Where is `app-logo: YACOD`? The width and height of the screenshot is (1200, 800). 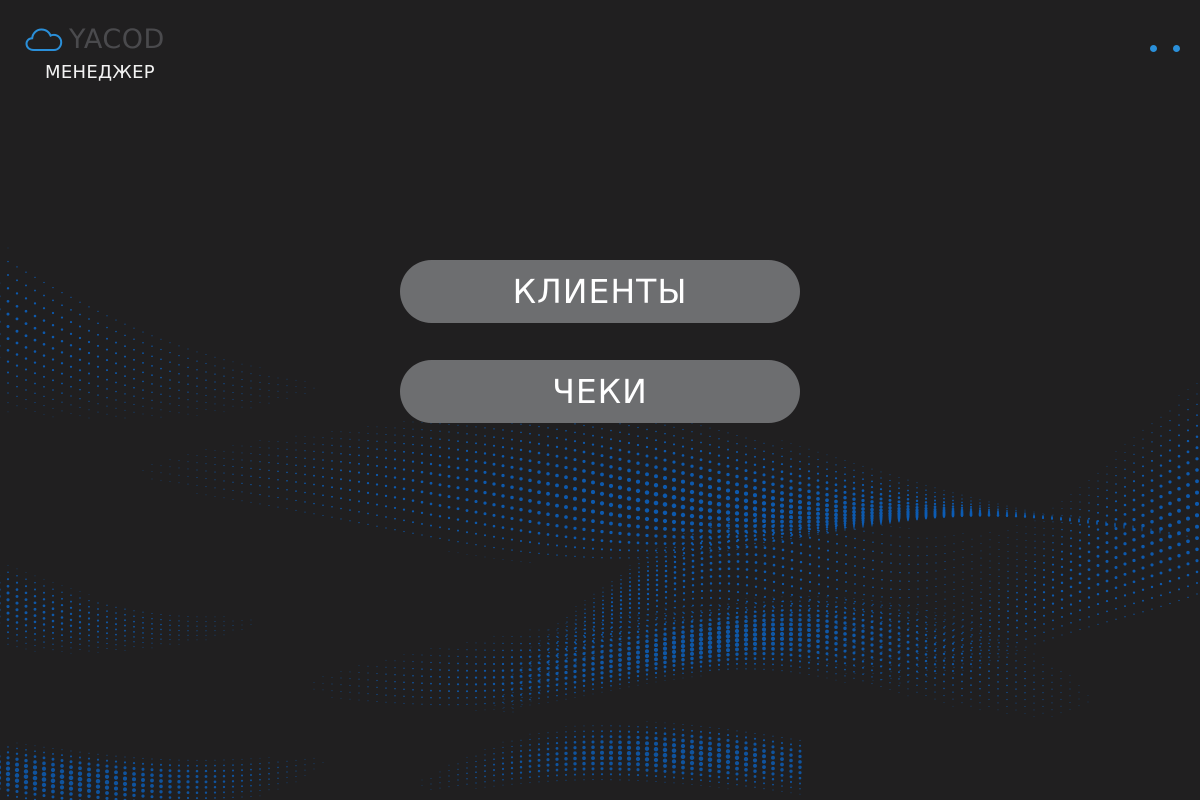
app-logo: YACOD is located at coordinates (95, 40).